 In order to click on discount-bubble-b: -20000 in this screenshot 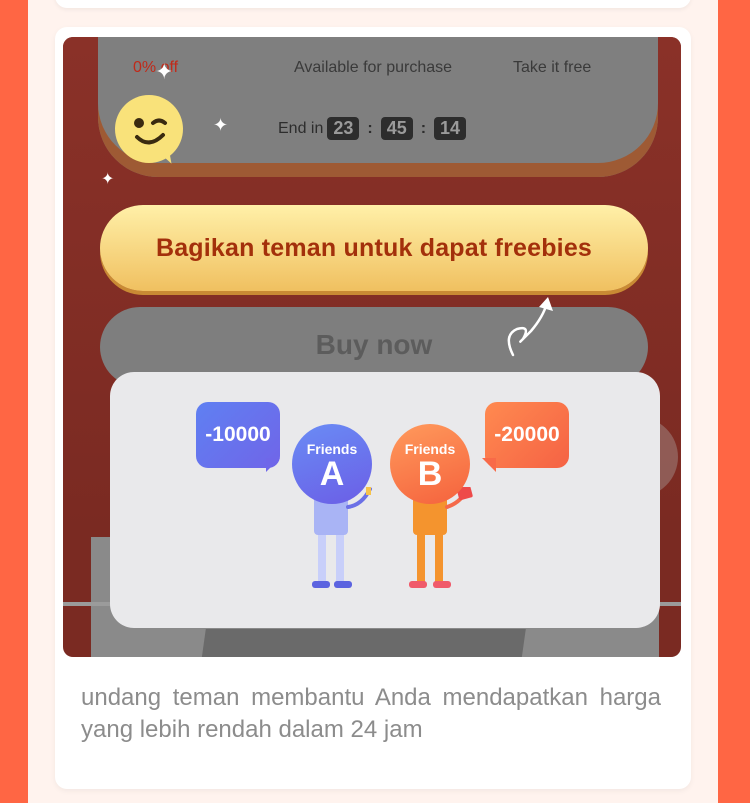, I will do `click(527, 435)`.